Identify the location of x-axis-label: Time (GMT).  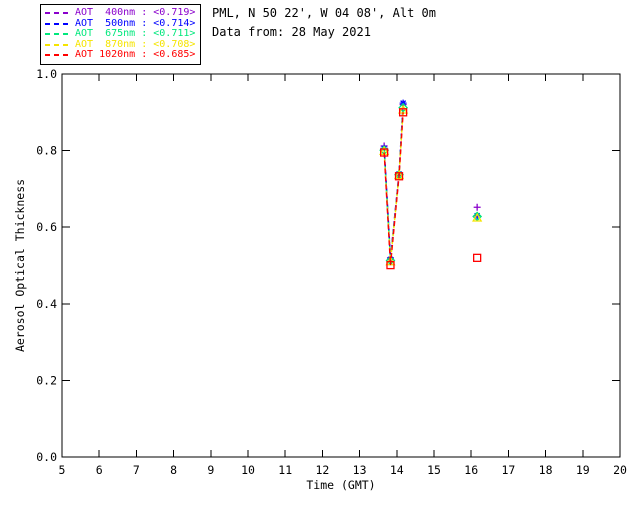
(340, 485).